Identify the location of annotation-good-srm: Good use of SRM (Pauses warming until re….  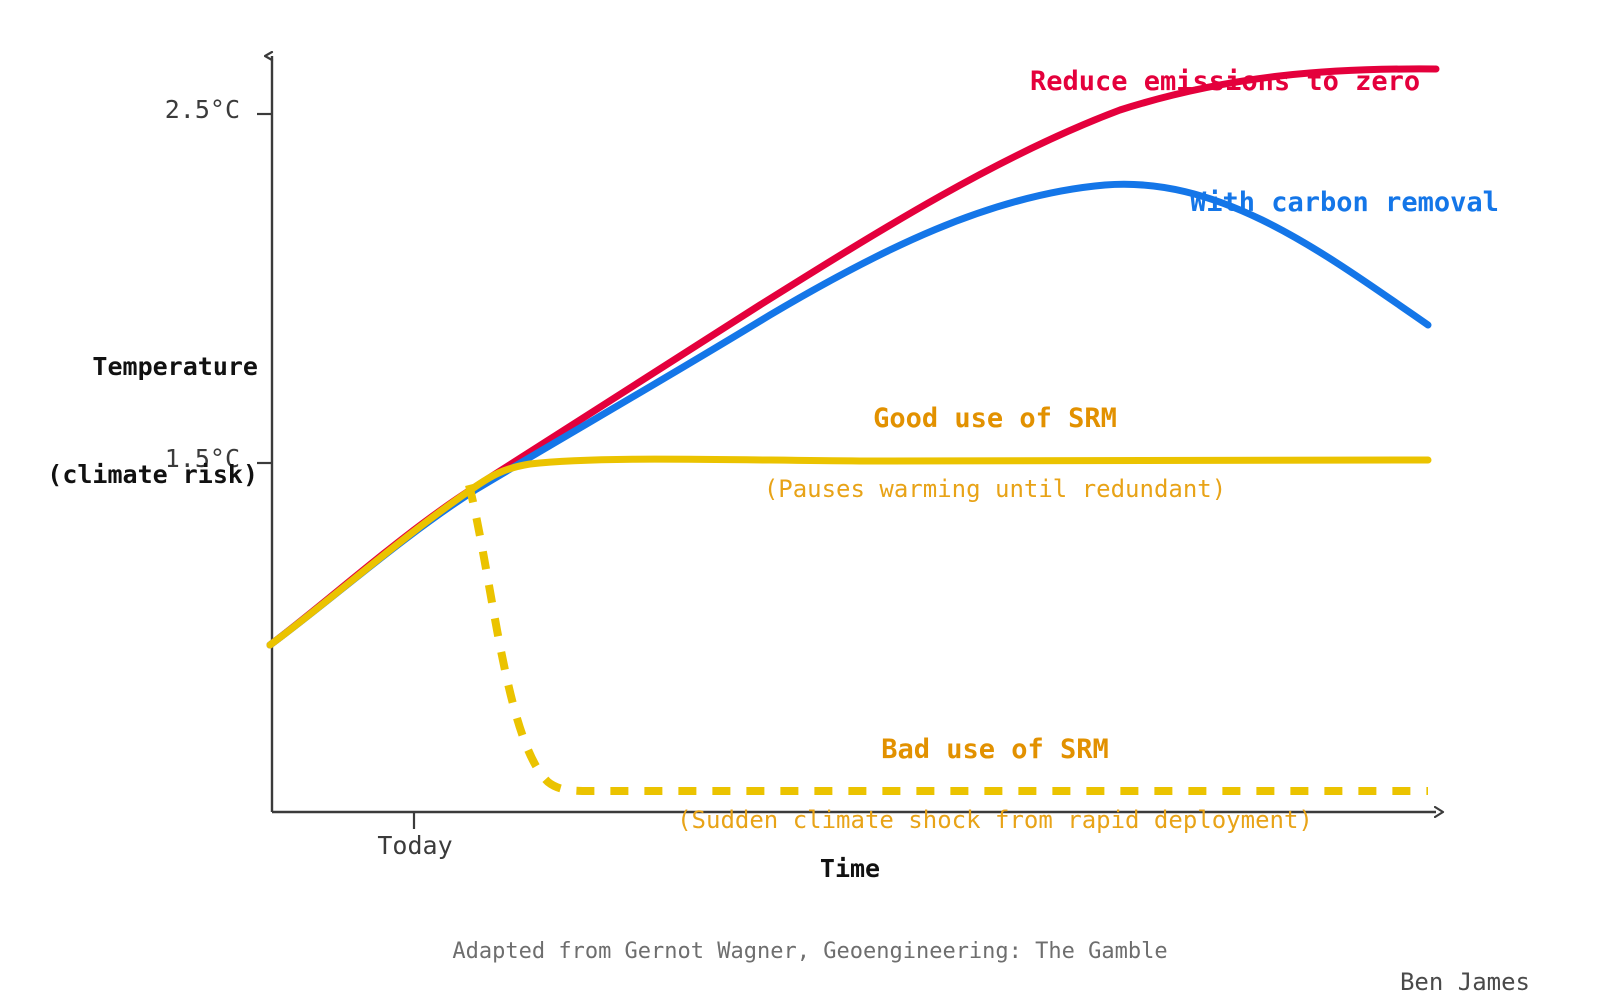
(995, 453).